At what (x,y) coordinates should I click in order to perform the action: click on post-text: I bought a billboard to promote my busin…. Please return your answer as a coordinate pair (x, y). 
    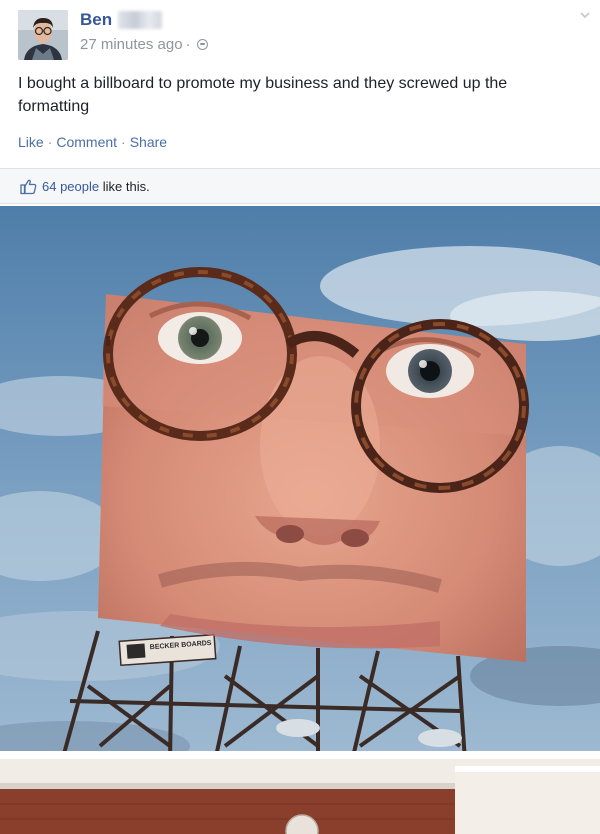
    Looking at the image, I should click on (263, 95).